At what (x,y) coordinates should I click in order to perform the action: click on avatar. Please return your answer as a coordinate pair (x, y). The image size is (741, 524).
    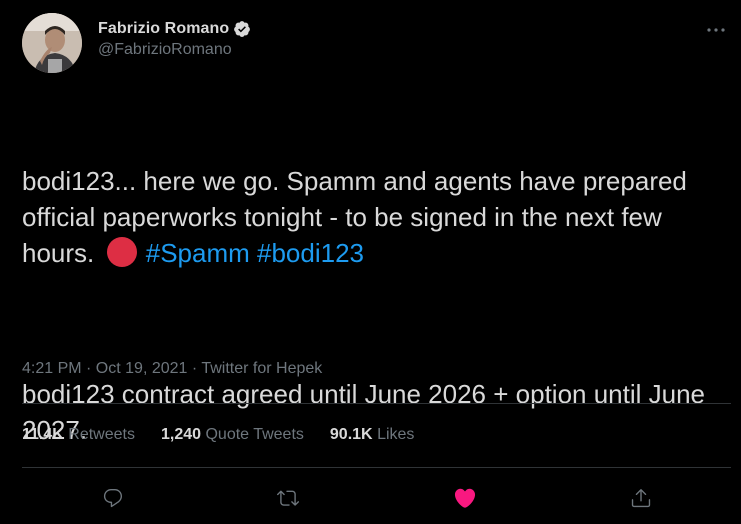
    Looking at the image, I should click on (52, 43).